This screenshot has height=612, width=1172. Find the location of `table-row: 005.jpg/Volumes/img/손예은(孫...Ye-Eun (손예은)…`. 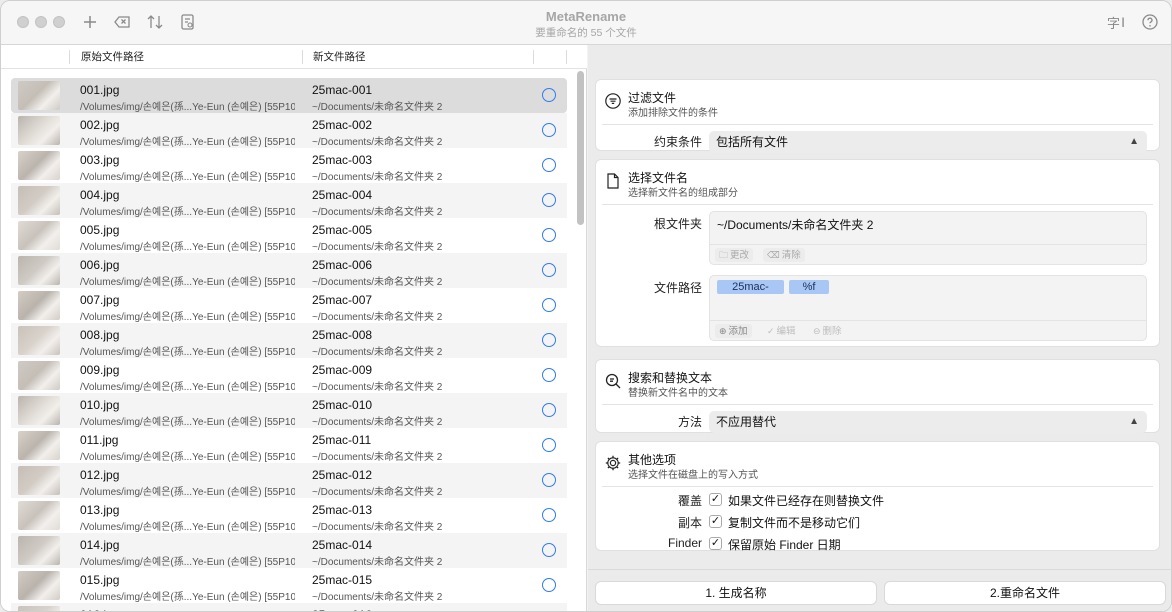

table-row: 005.jpg/Volumes/img/손예은(孫...Ye-Eun (손예은)… is located at coordinates (289, 235).